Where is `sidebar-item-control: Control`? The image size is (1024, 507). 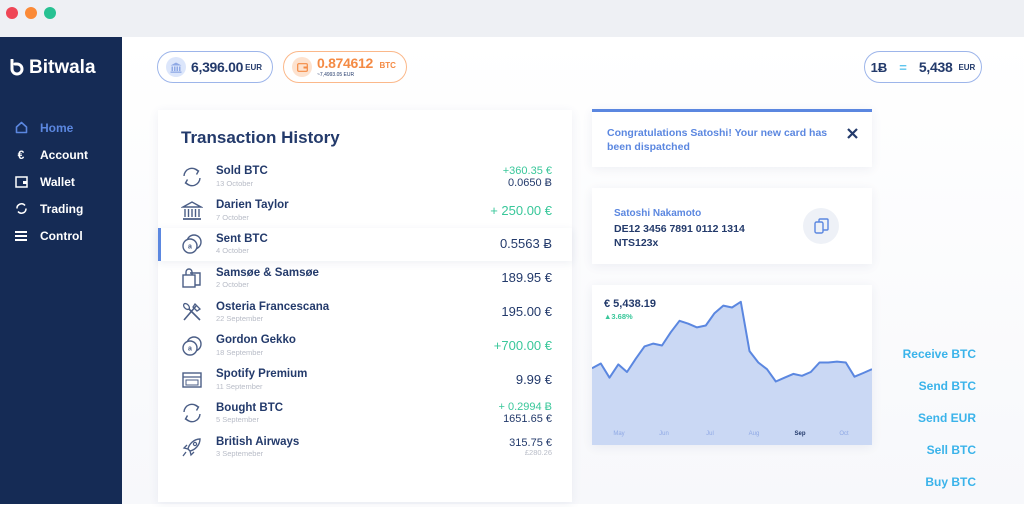 sidebar-item-control: Control is located at coordinates (61, 235).